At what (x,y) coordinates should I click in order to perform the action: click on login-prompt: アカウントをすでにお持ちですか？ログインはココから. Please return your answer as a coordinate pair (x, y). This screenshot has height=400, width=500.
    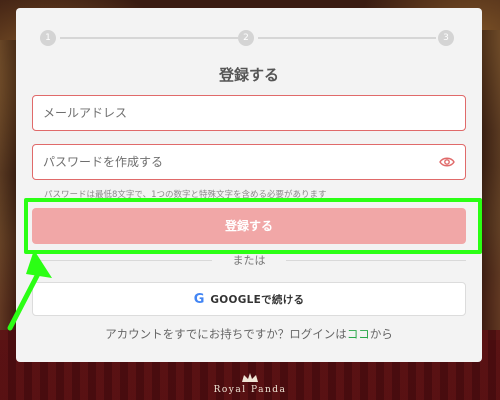
    Looking at the image, I should click on (249, 334).